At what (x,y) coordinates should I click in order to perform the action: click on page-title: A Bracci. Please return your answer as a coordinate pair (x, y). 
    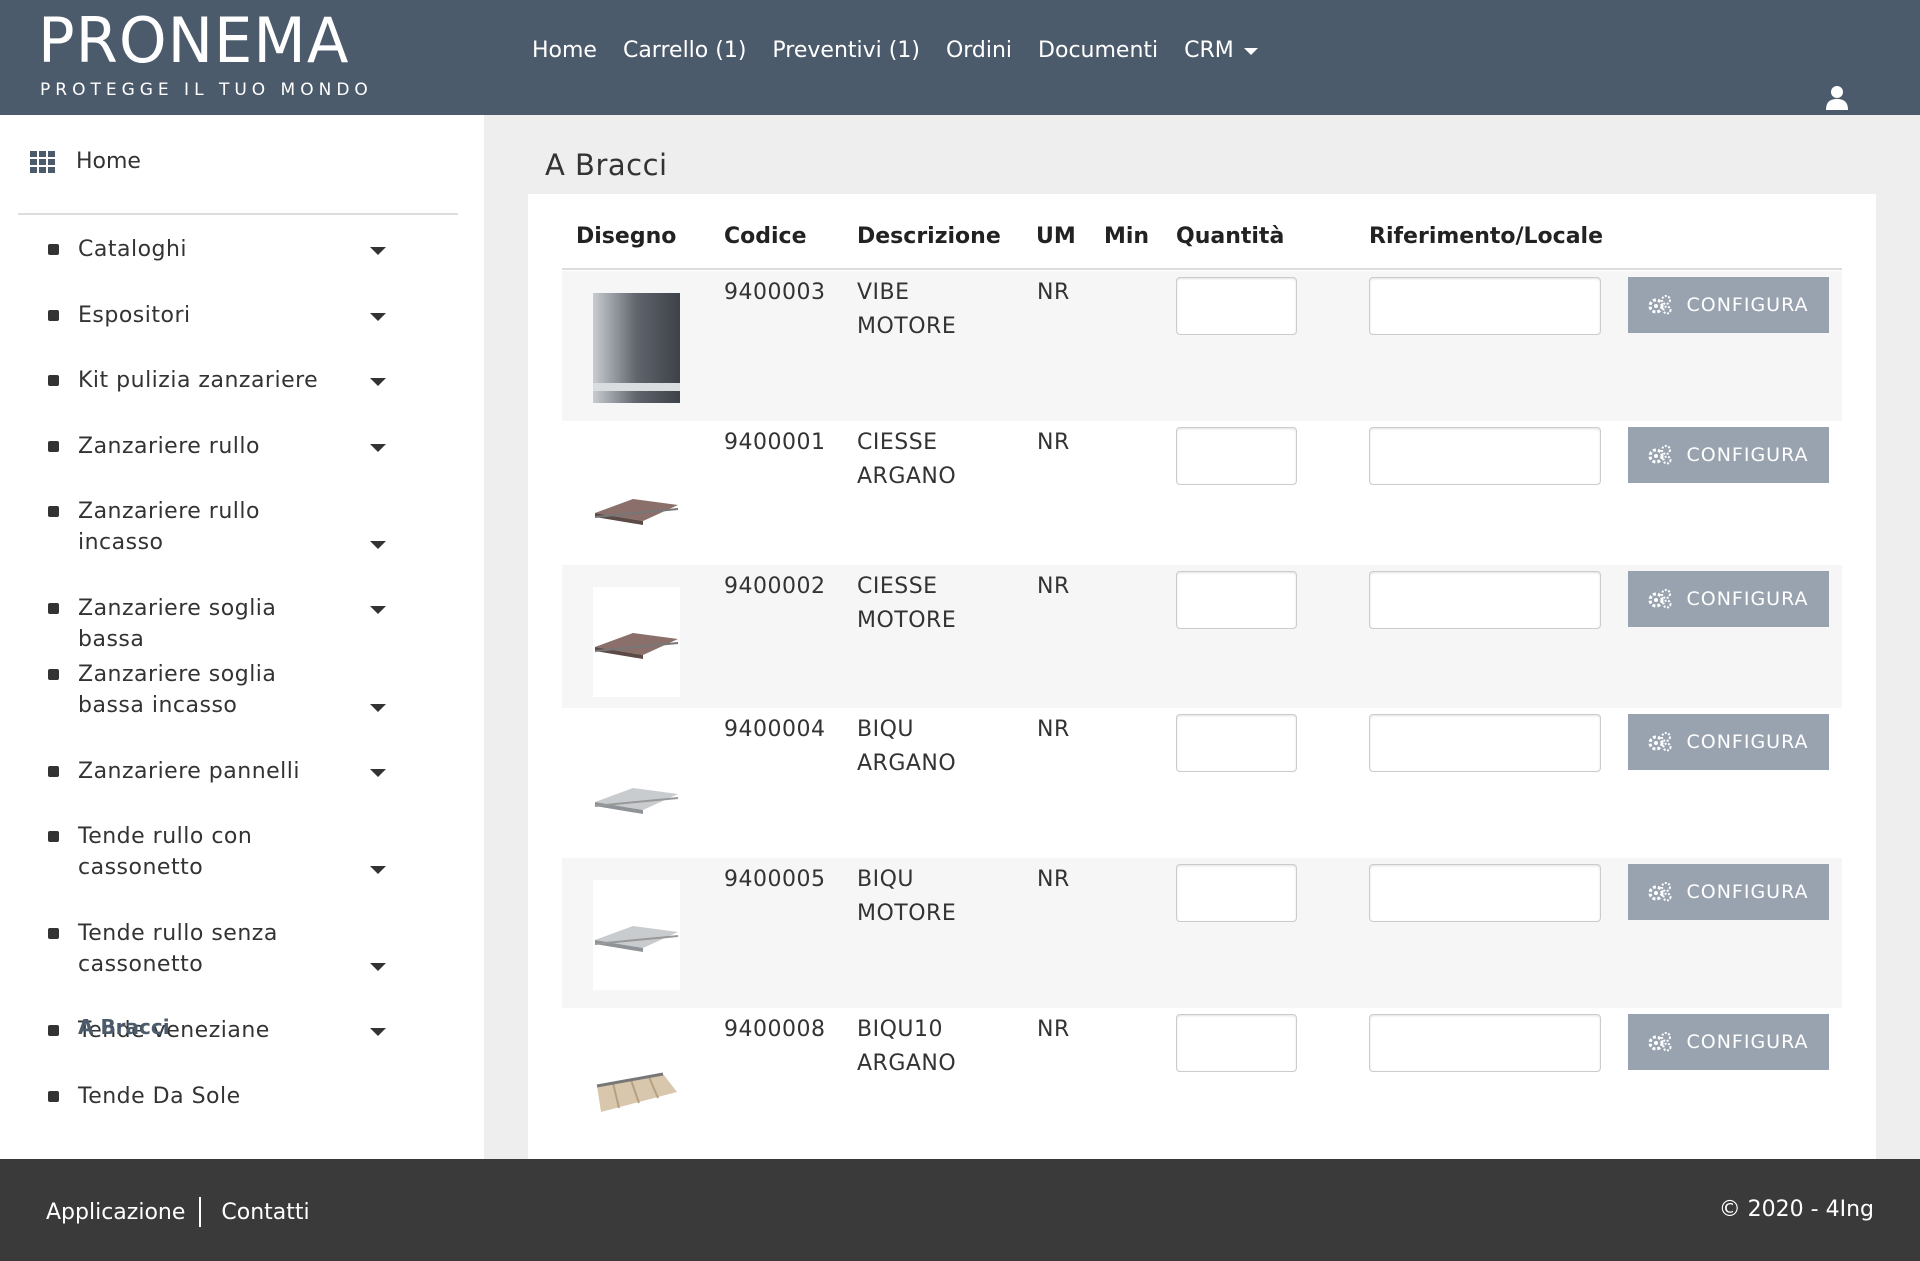
    Looking at the image, I should click on (606, 165).